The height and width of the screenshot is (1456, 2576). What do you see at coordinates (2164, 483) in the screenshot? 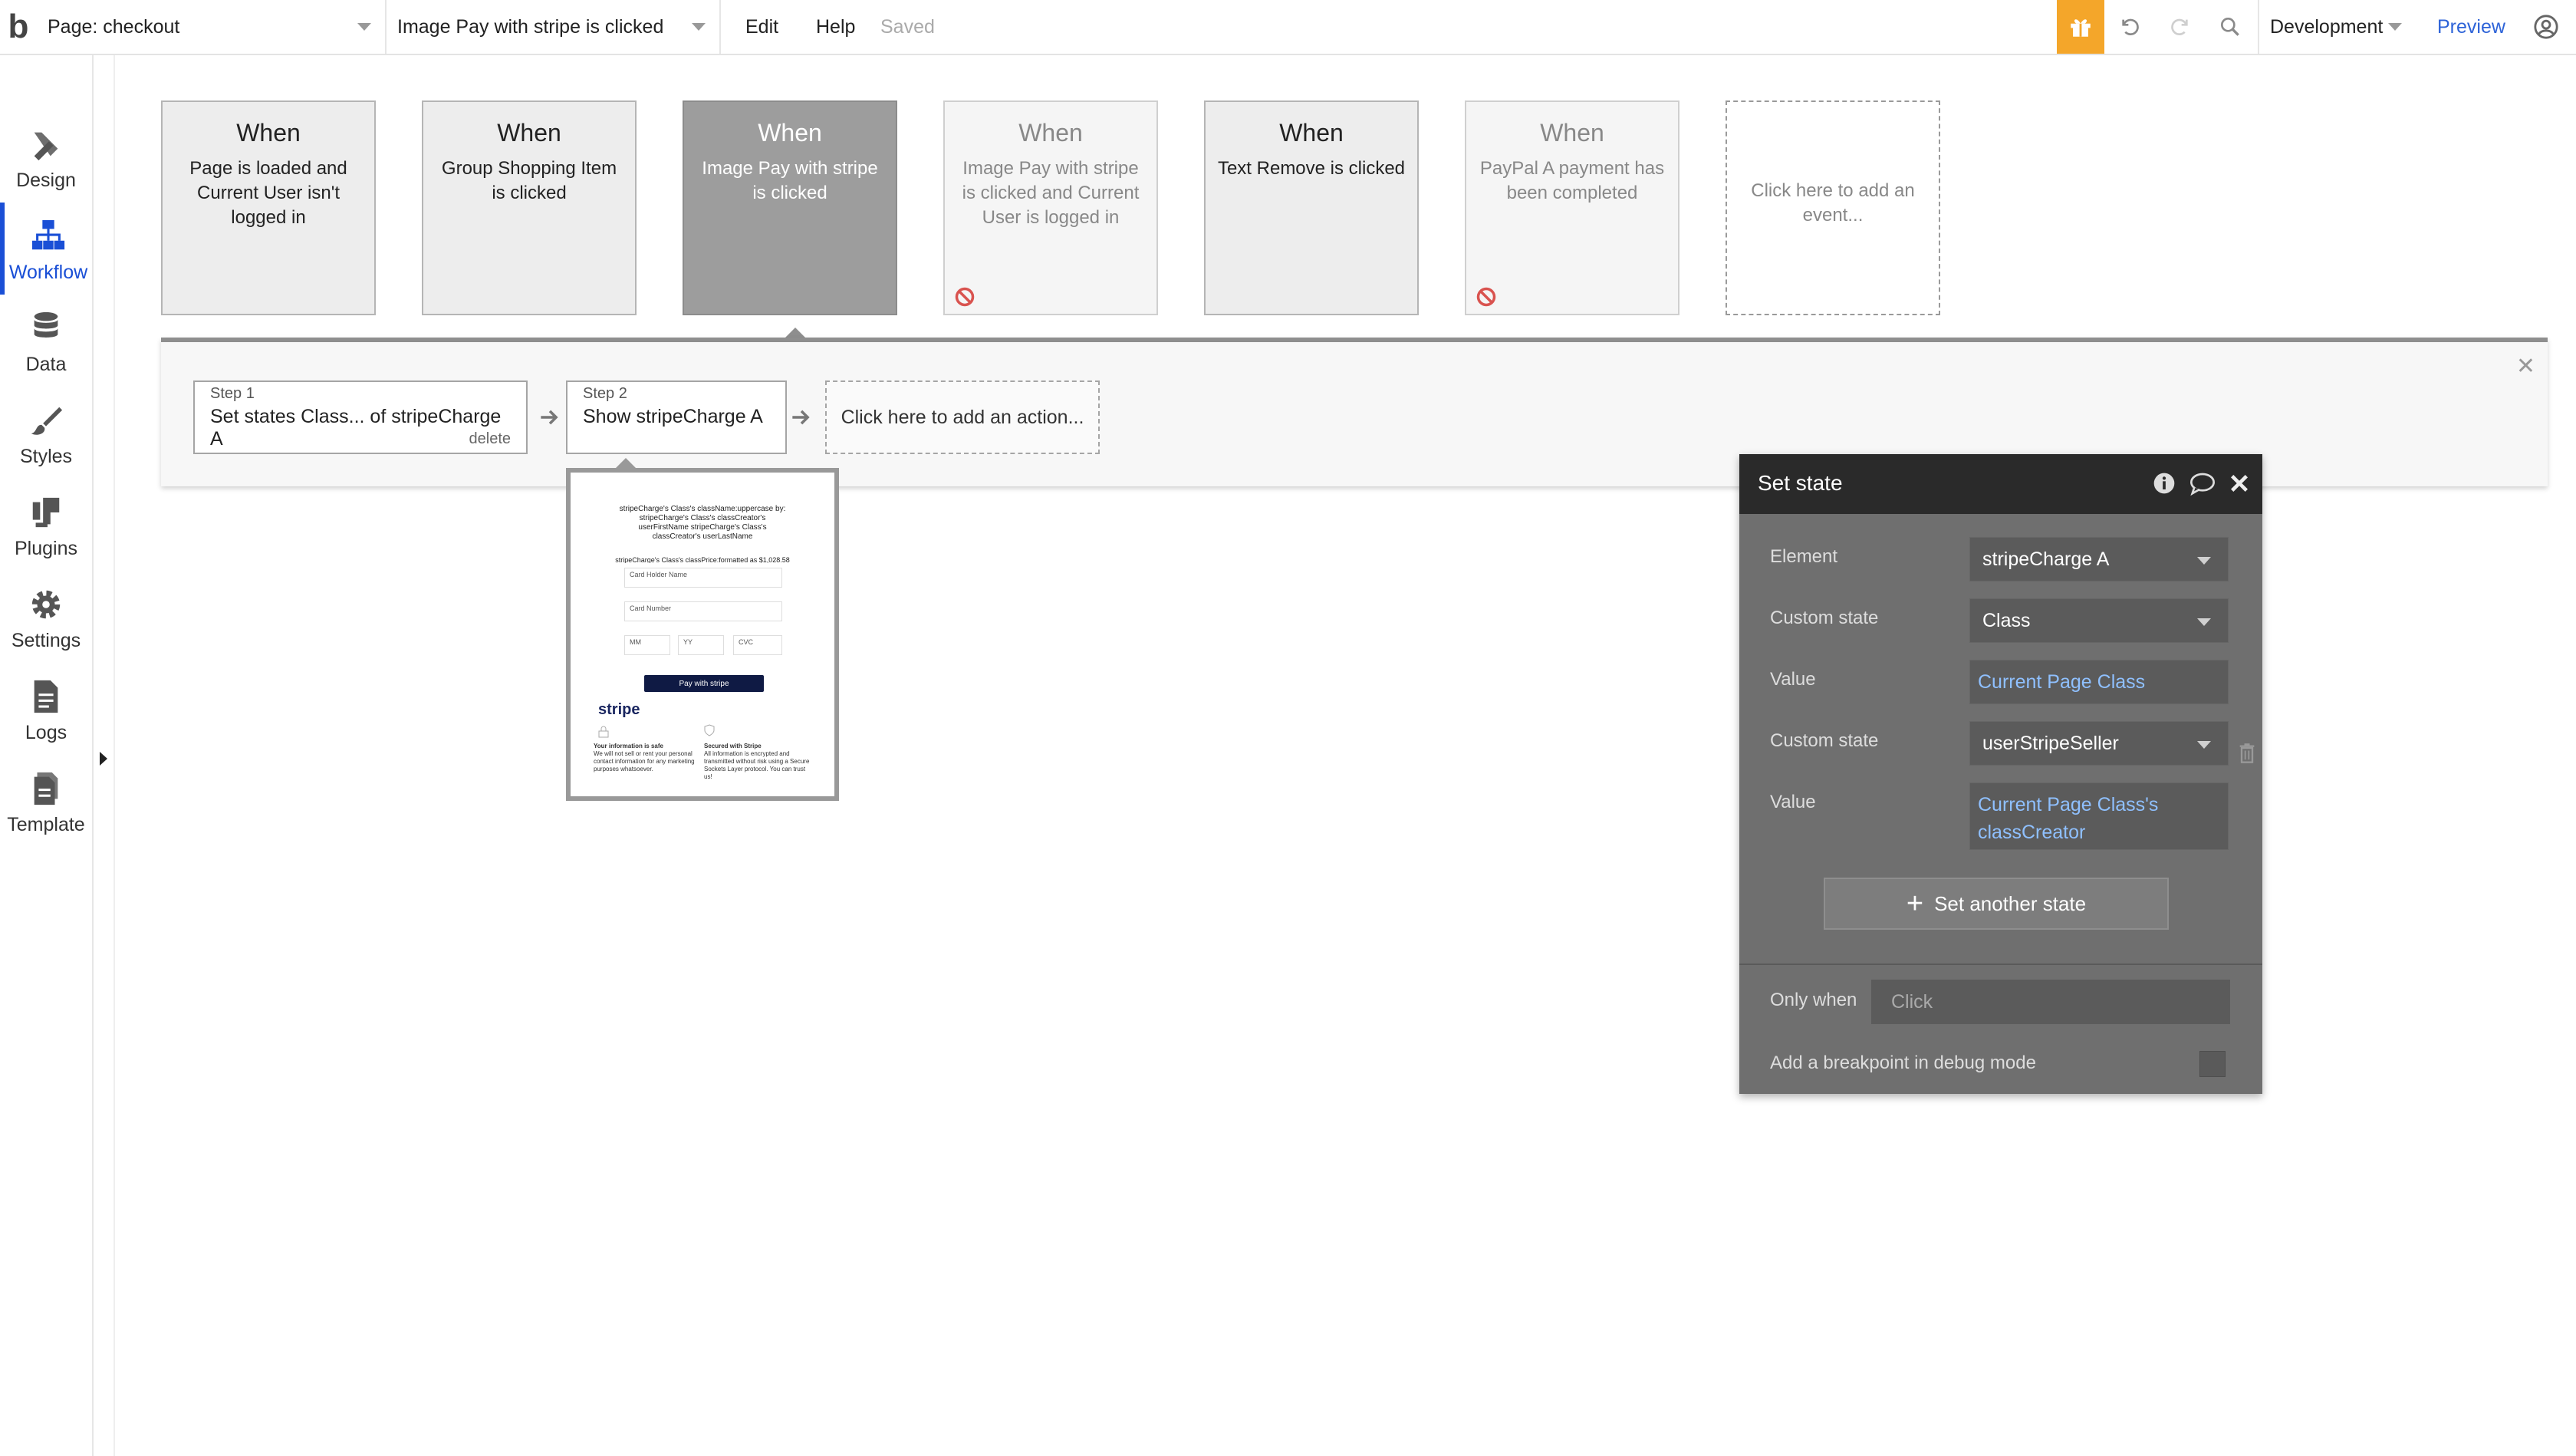
I see `info-icon` at bounding box center [2164, 483].